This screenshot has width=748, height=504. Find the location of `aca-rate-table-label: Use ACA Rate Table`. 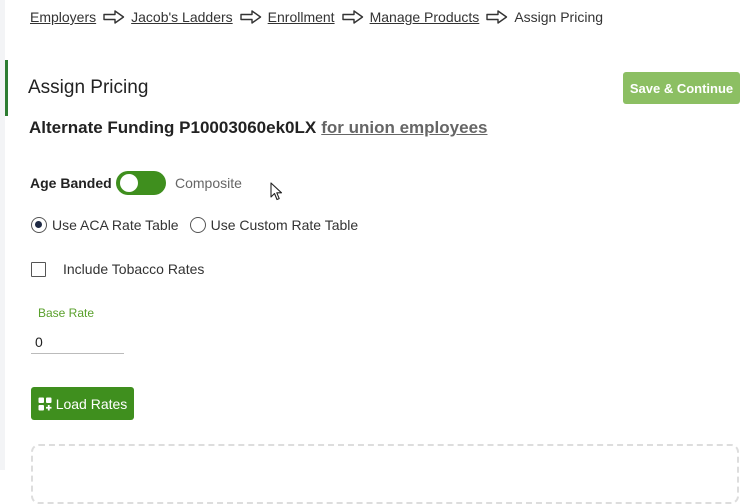

aca-rate-table-label: Use ACA Rate Table is located at coordinates (115, 225).